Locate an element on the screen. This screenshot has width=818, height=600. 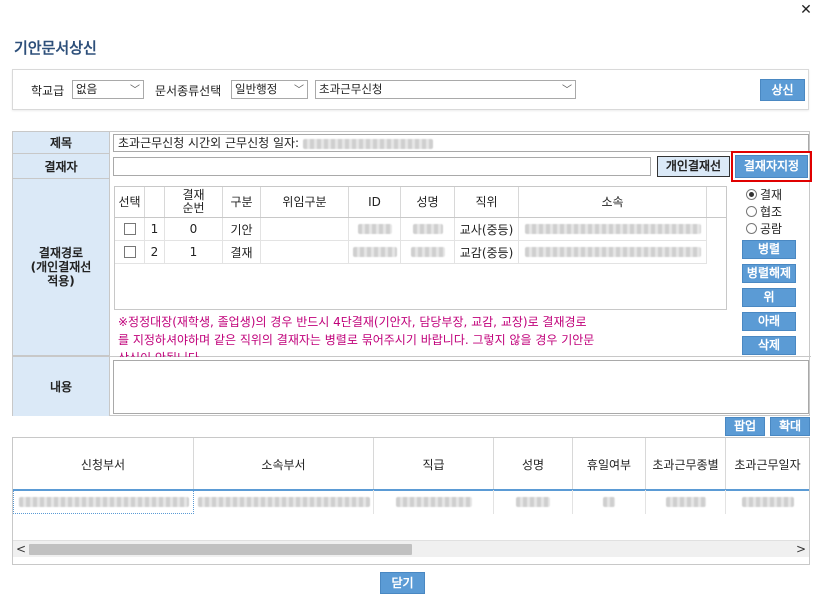
content-input is located at coordinates (461, 387).